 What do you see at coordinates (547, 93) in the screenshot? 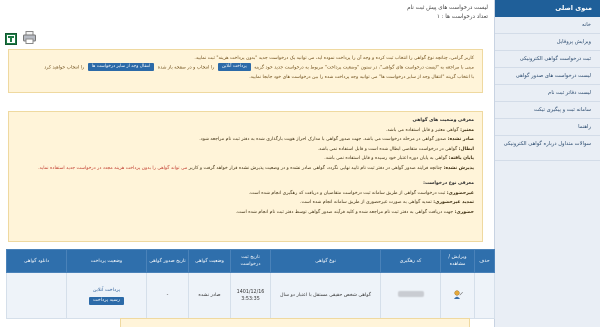
I see `sidebar-item-registration-offices: لیست دفاتر ثبت نام` at bounding box center [547, 93].